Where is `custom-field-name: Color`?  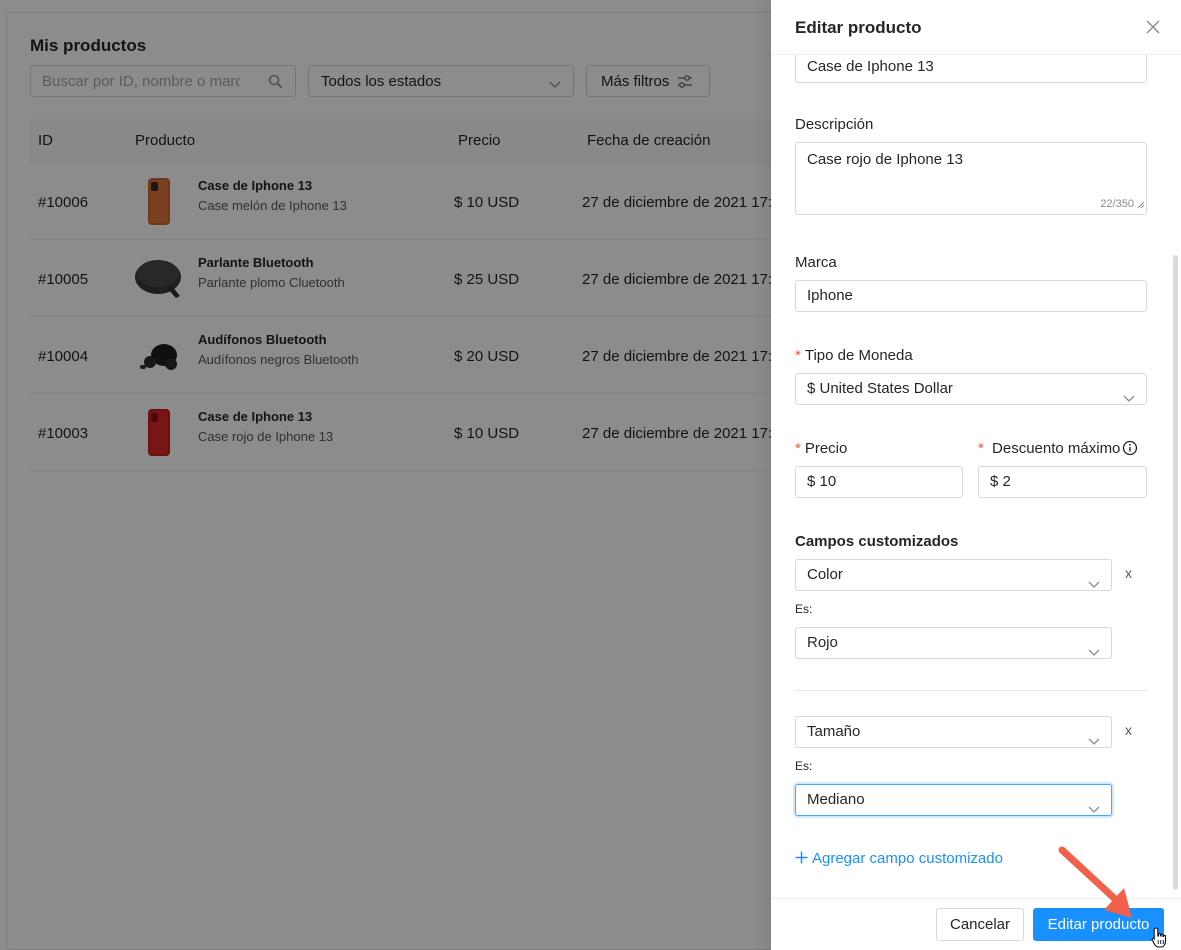 custom-field-name: Color is located at coordinates (825, 574).